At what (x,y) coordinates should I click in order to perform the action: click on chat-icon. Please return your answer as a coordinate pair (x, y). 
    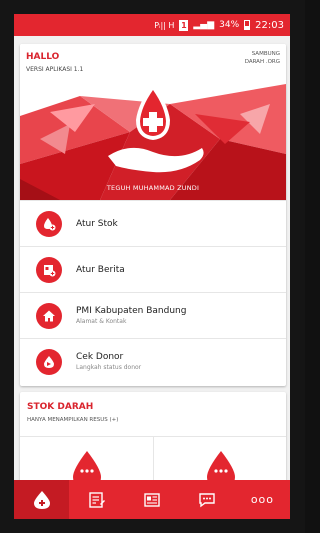
    Looking at the image, I should click on (207, 499).